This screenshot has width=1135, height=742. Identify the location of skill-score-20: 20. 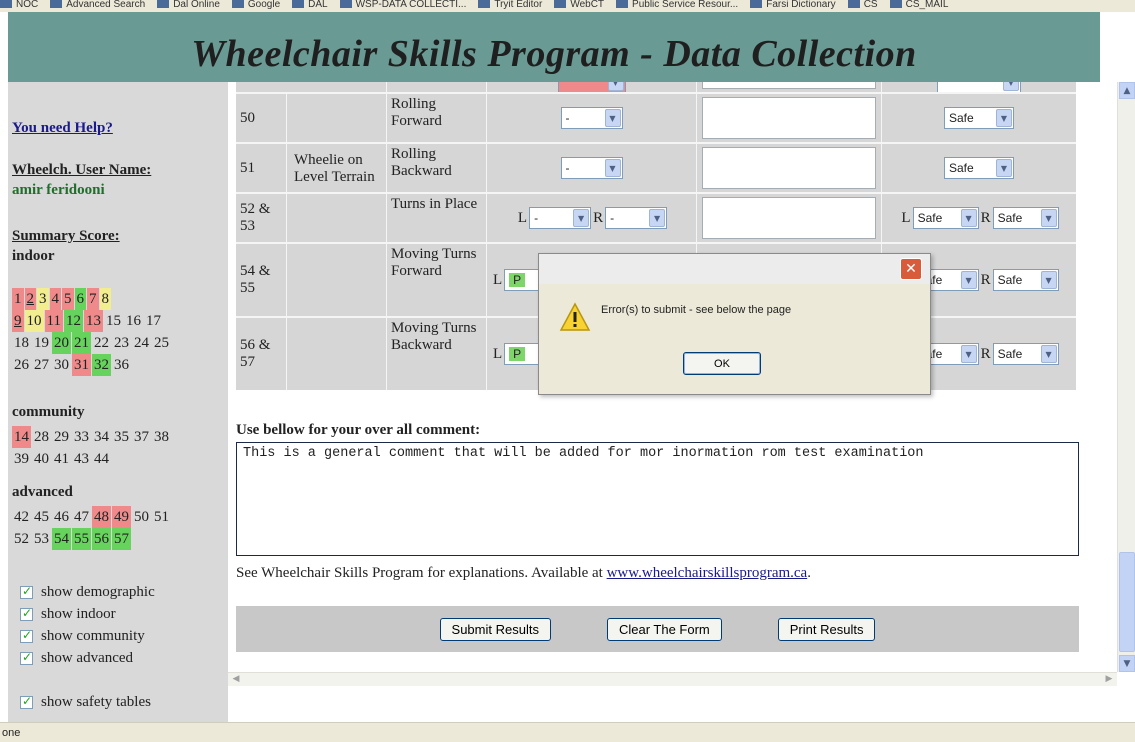
(61, 343).